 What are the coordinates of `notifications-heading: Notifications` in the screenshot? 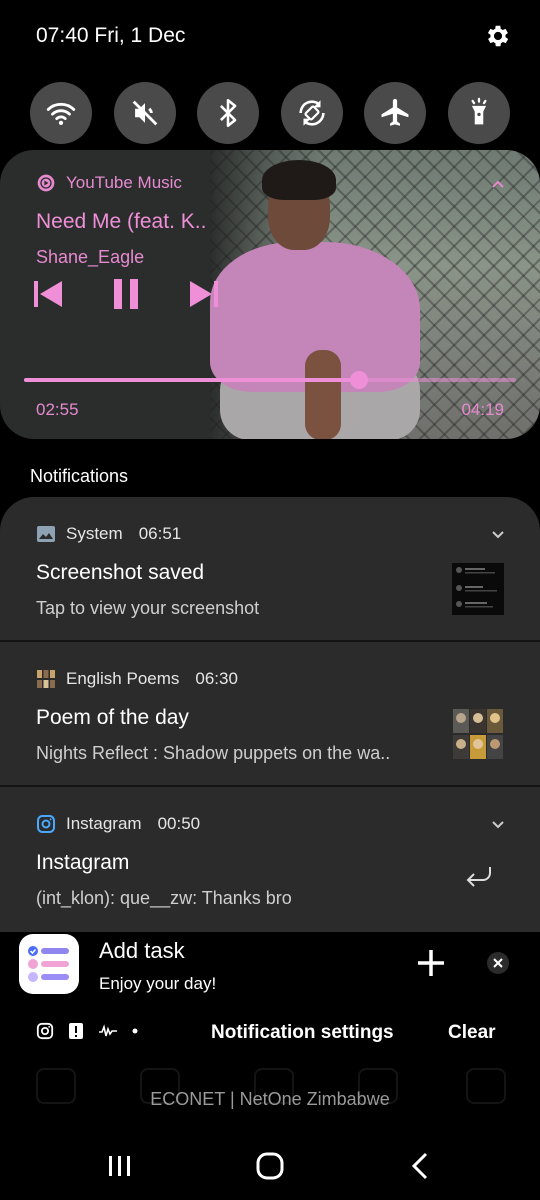 It's located at (79, 476).